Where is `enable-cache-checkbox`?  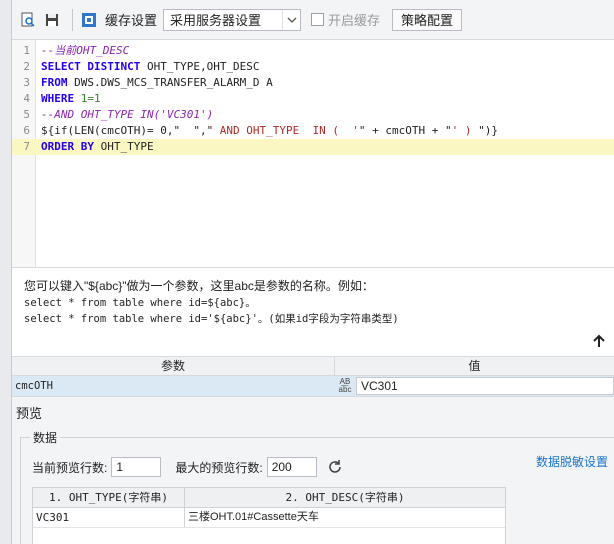 enable-cache-checkbox is located at coordinates (318, 19).